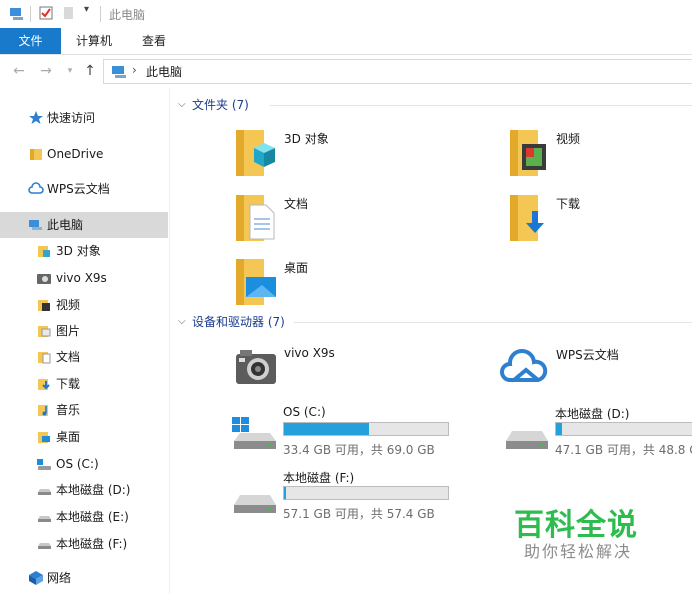 The height and width of the screenshot is (594, 692). What do you see at coordinates (154, 41) in the screenshot?
I see `tab-view: 查看` at bounding box center [154, 41].